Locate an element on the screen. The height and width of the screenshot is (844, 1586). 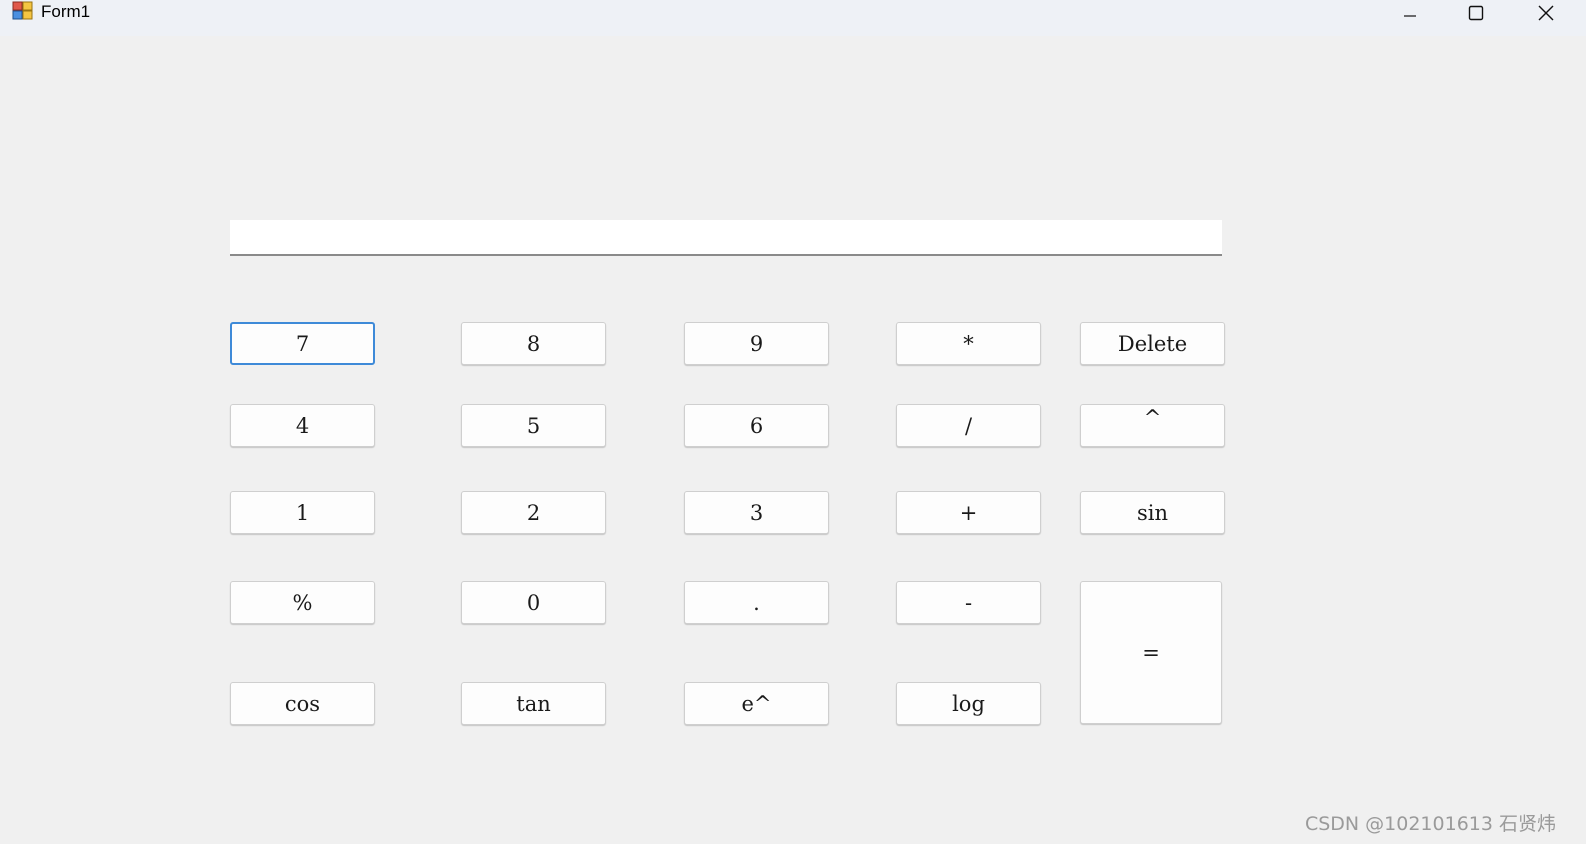
maximize-button is located at coordinates (1476, 13).